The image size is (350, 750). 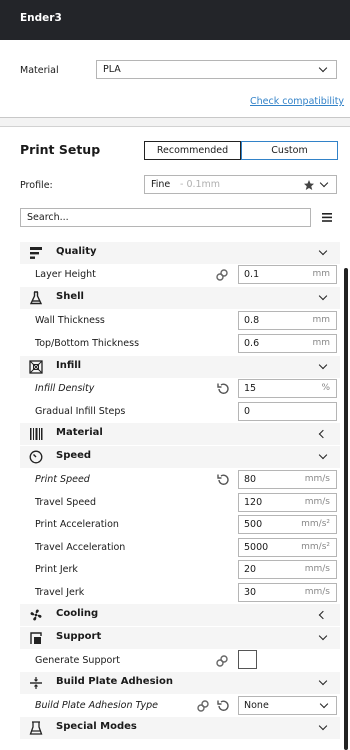 What do you see at coordinates (180, 457) in the screenshot?
I see `section-speed: Speed` at bounding box center [180, 457].